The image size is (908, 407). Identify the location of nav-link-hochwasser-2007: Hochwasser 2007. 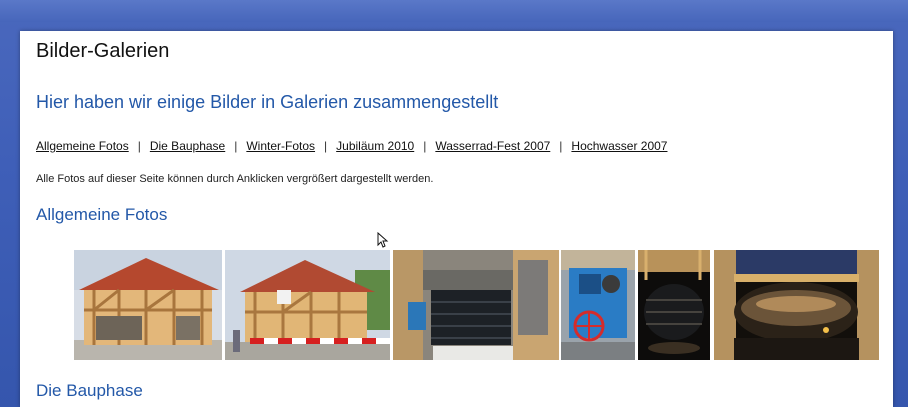
(619, 146).